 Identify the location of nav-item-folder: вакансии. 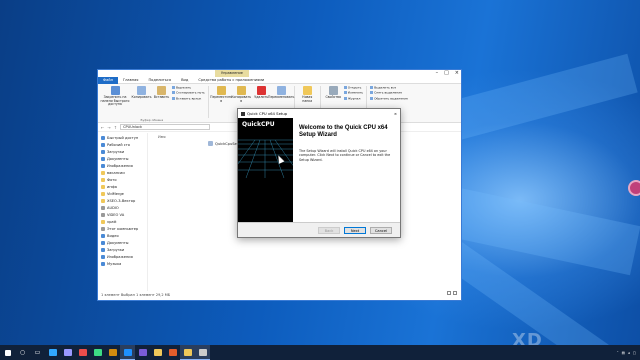
(122, 173).